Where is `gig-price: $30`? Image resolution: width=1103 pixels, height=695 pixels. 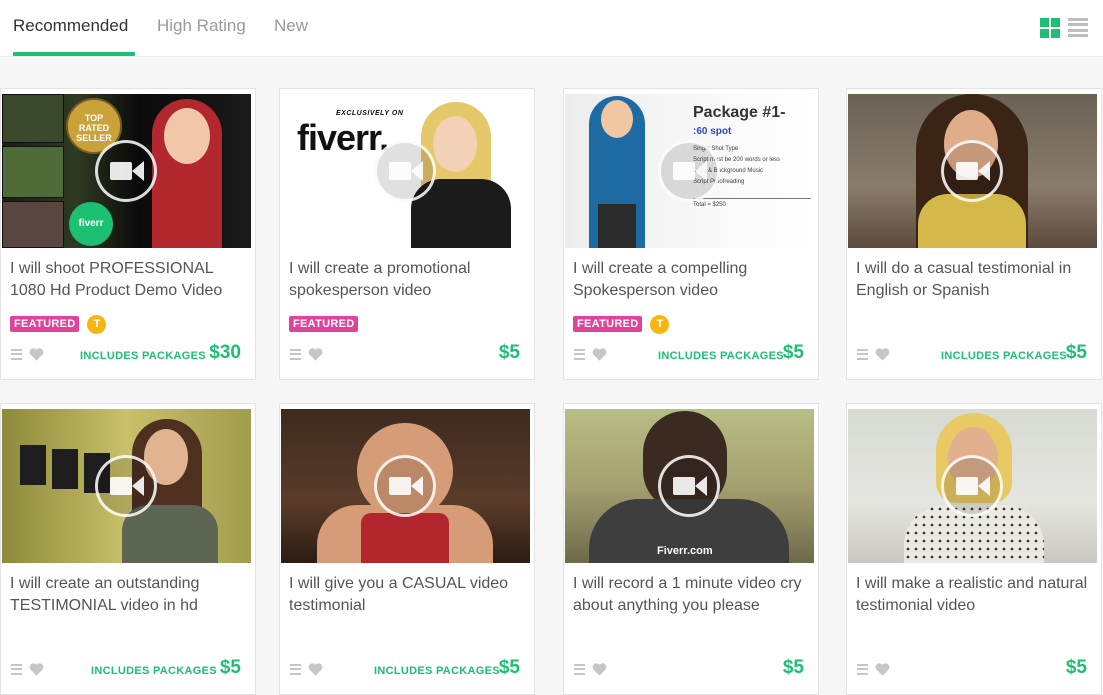 gig-price: $30 is located at coordinates (225, 352).